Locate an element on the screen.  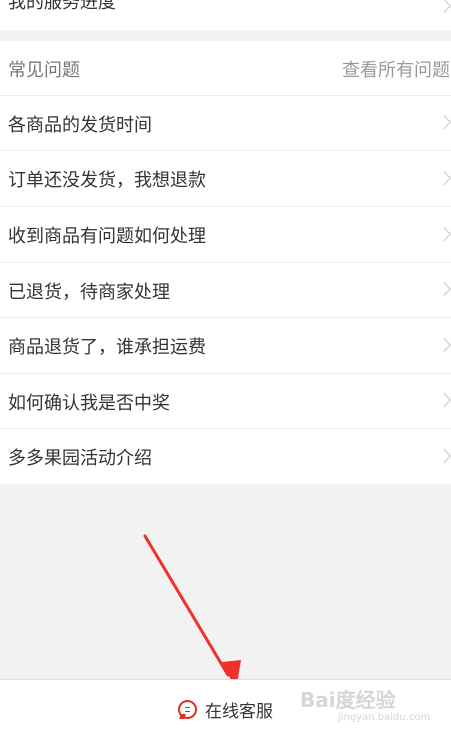
chat-list-icon is located at coordinates (187, 709).